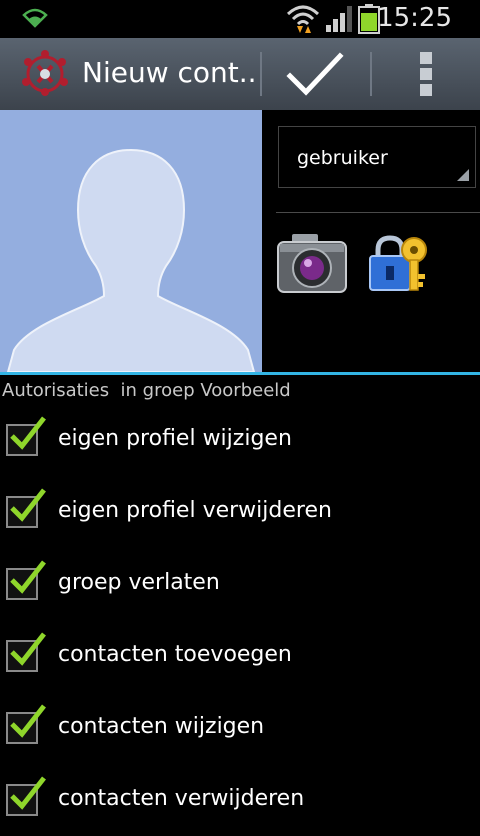 The width and height of the screenshot is (480, 836). What do you see at coordinates (378, 212) in the screenshot?
I see `divider` at bounding box center [378, 212].